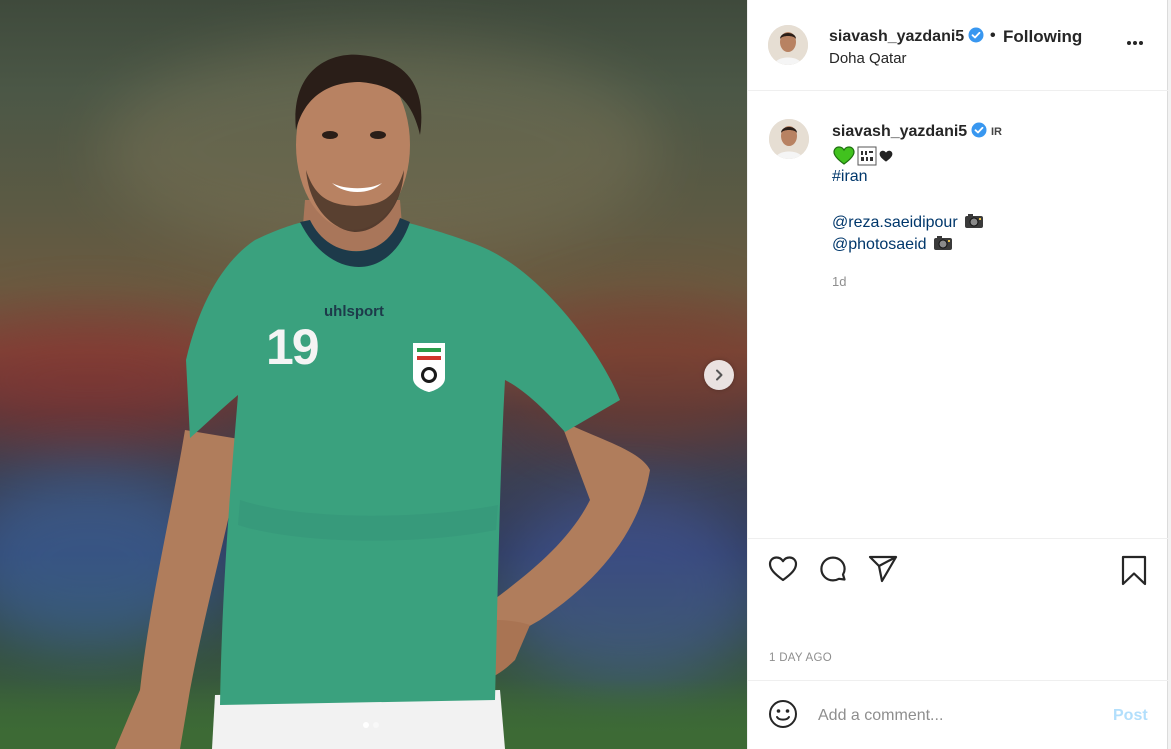 This screenshot has height=749, width=1171. I want to click on mention-text: @photosaeid, so click(879, 244).